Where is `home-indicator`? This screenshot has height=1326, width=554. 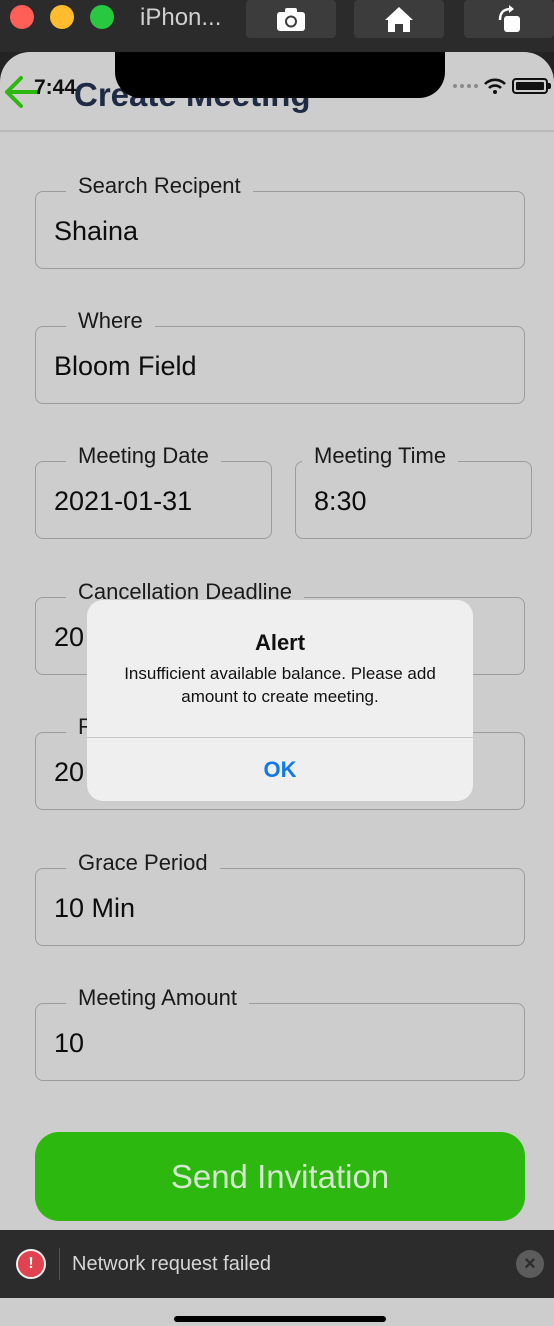
home-indicator is located at coordinates (280, 1319).